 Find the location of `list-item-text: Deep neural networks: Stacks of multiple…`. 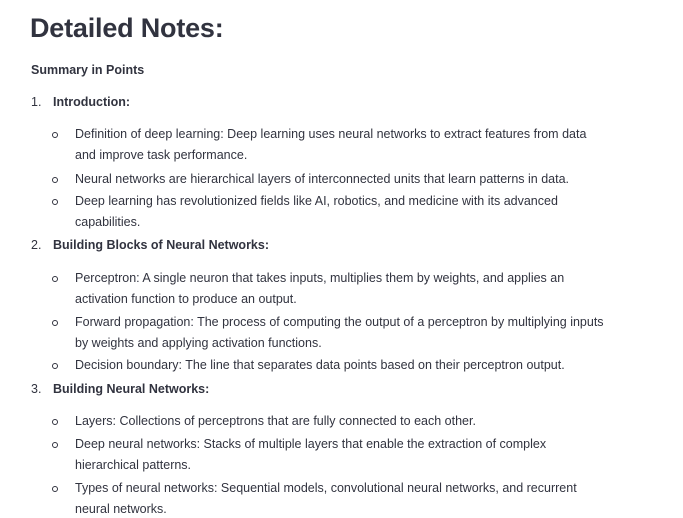

list-item-text: Deep neural networks: Stacks of multiple… is located at coordinates (311, 454).